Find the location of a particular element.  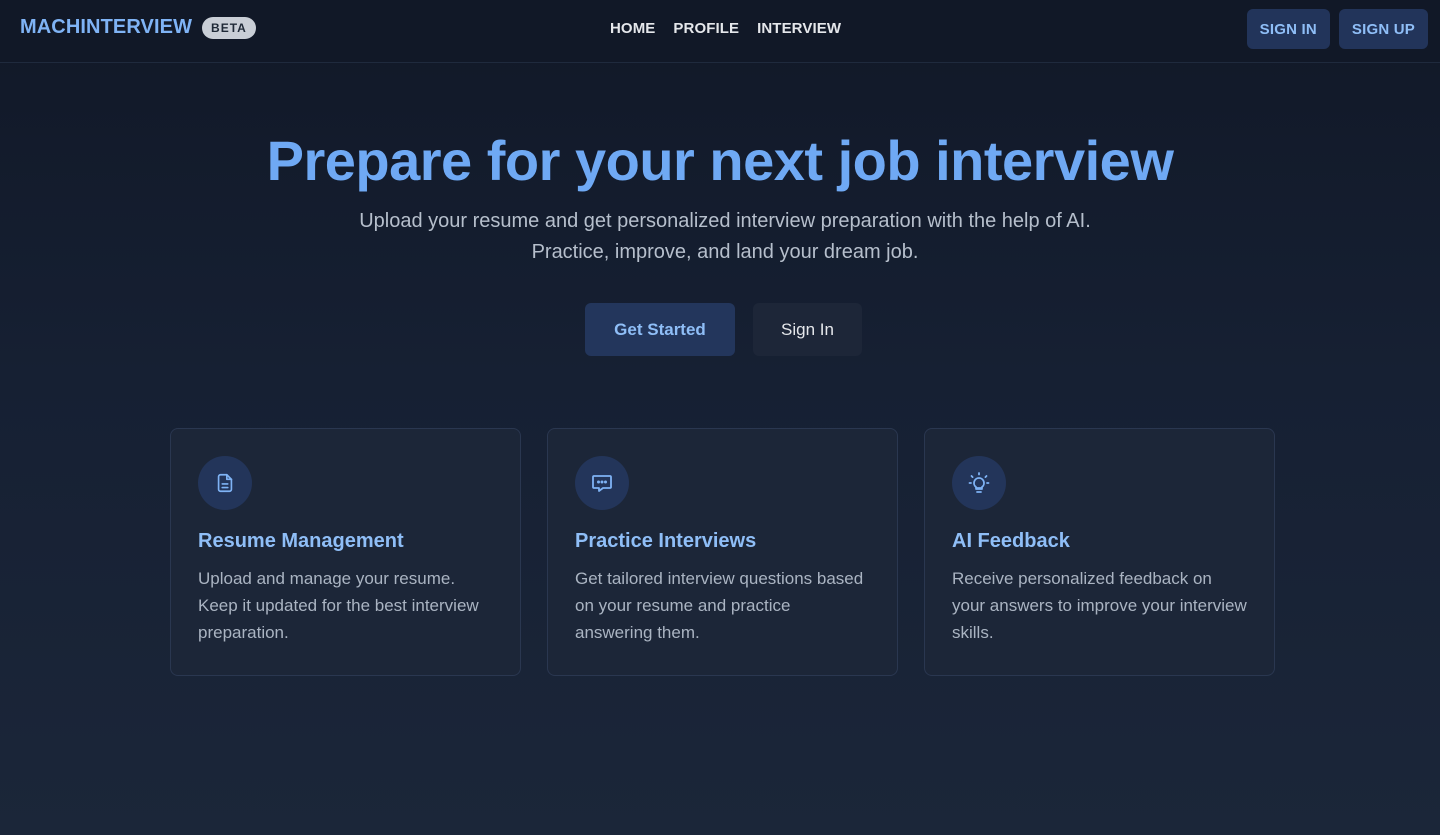

brand-logo-text: MACHINTERVIEW is located at coordinates (106, 27).